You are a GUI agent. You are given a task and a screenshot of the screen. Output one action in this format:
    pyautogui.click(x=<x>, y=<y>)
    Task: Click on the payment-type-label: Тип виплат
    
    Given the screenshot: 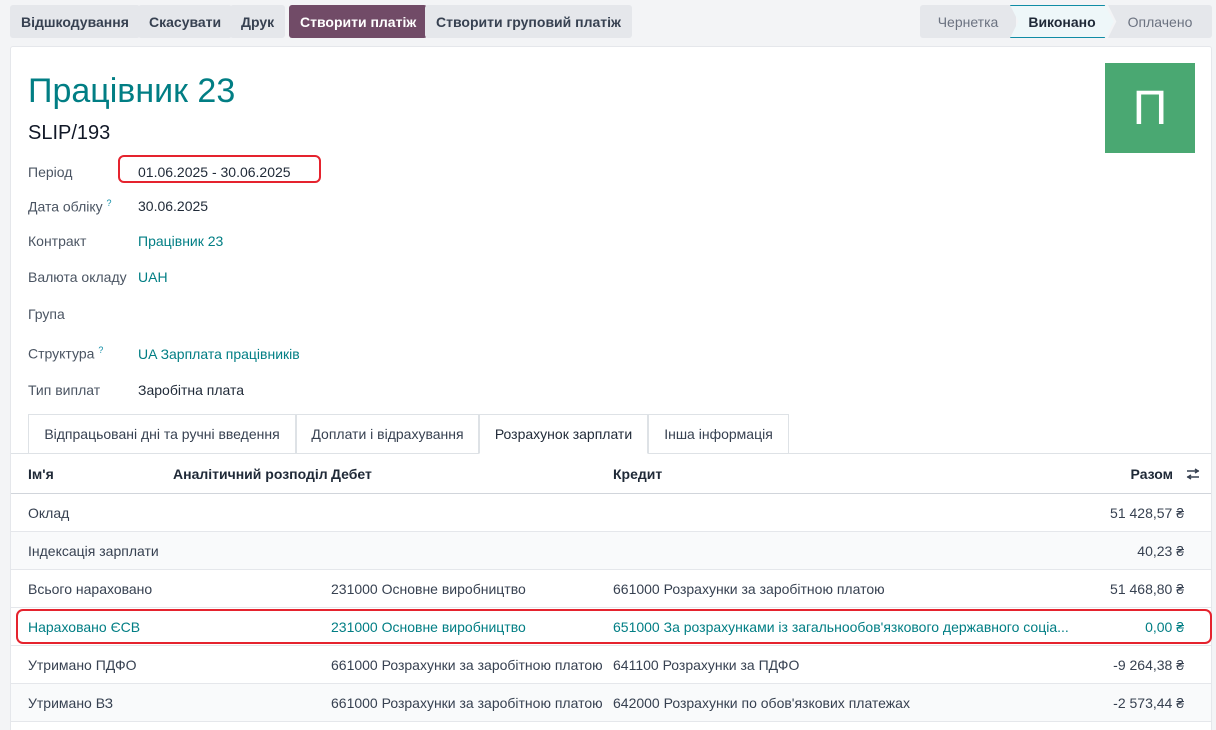 What is the action you would take?
    pyautogui.click(x=64, y=390)
    